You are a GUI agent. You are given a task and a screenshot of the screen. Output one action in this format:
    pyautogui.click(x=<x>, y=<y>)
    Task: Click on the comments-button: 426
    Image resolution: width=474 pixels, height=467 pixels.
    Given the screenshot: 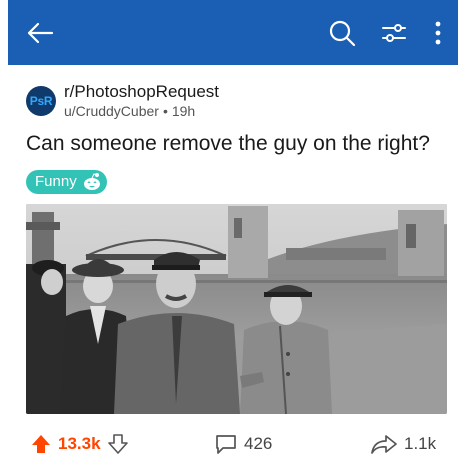 What is the action you would take?
    pyautogui.click(x=243, y=444)
    